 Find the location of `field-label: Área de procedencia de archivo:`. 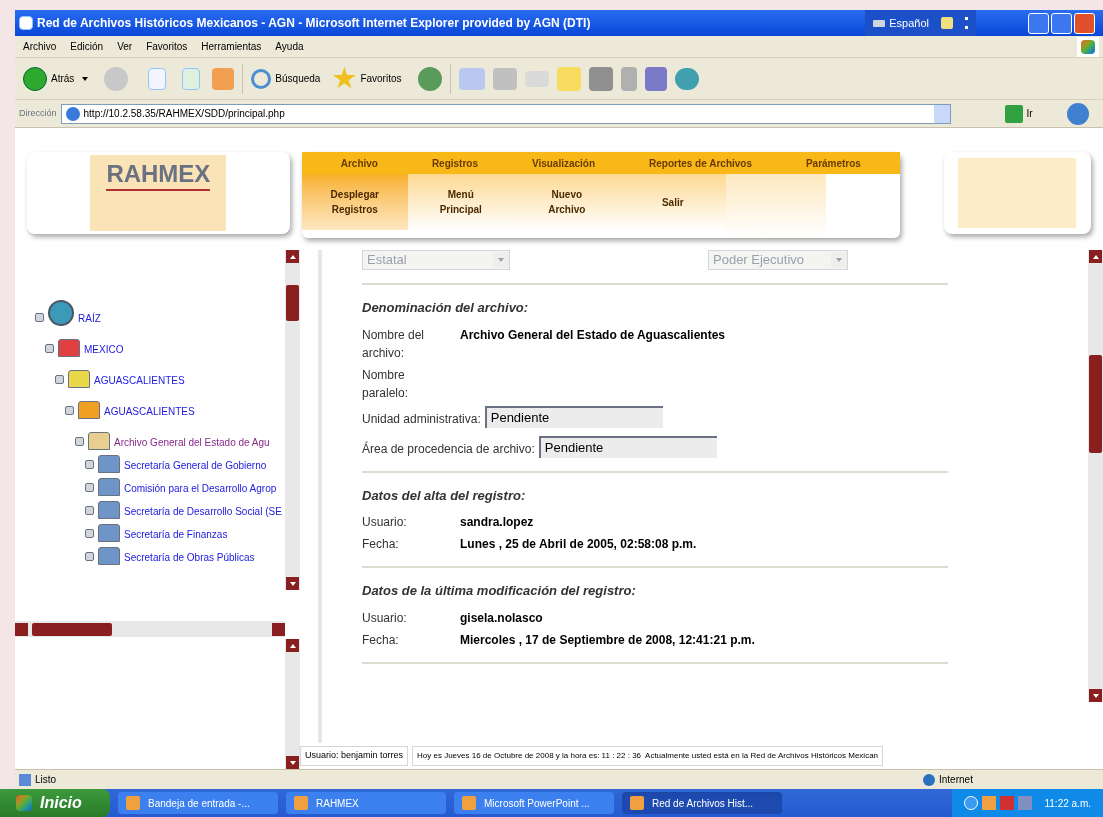

field-label: Área de procedencia de archivo: is located at coordinates (448, 449).